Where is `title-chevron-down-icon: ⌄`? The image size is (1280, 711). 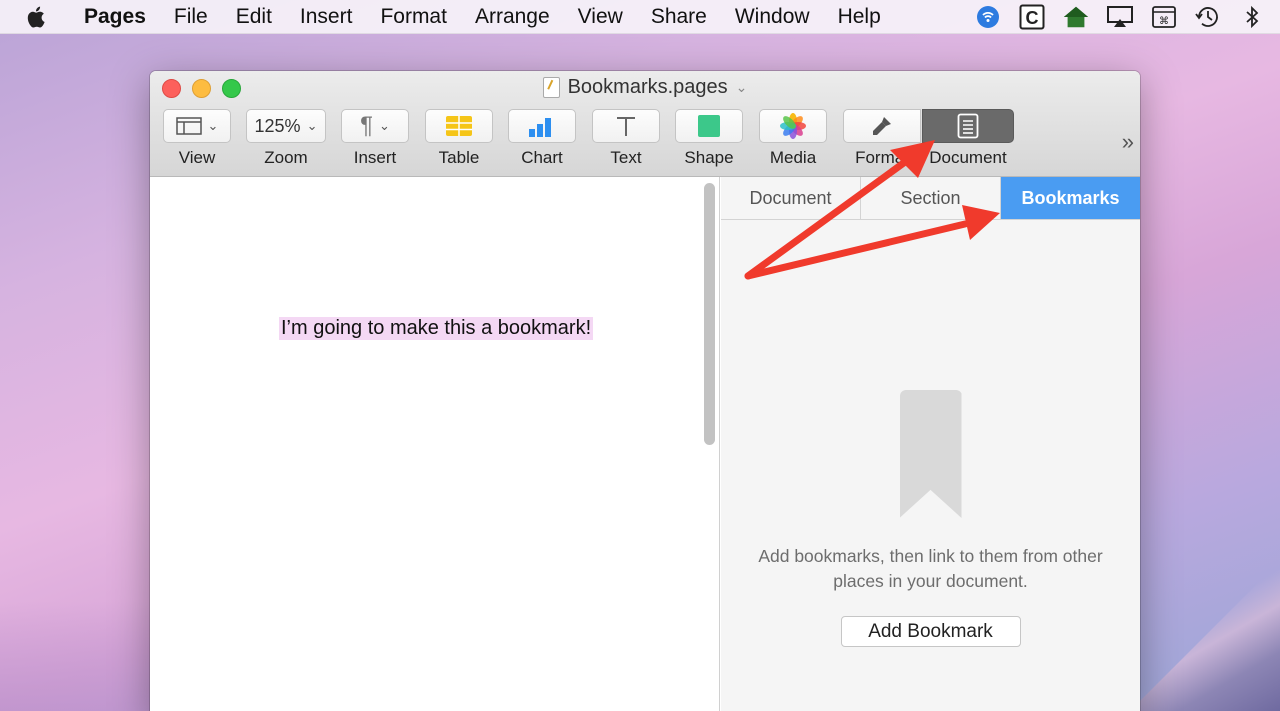
title-chevron-down-icon: ⌄ is located at coordinates (742, 87).